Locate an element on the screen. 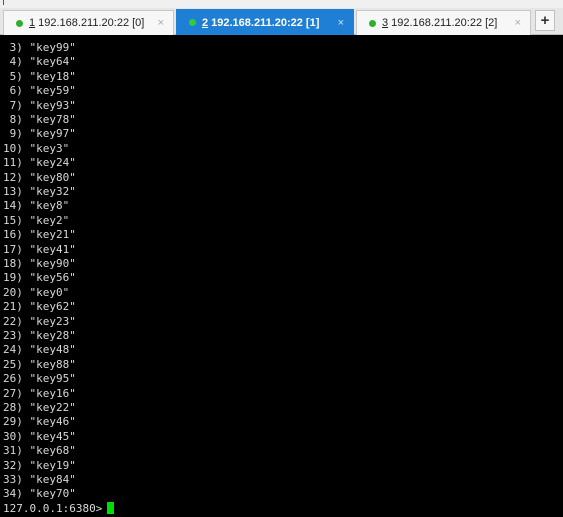 The image size is (563, 517). output-line: 19) "key56" is located at coordinates (39, 278).